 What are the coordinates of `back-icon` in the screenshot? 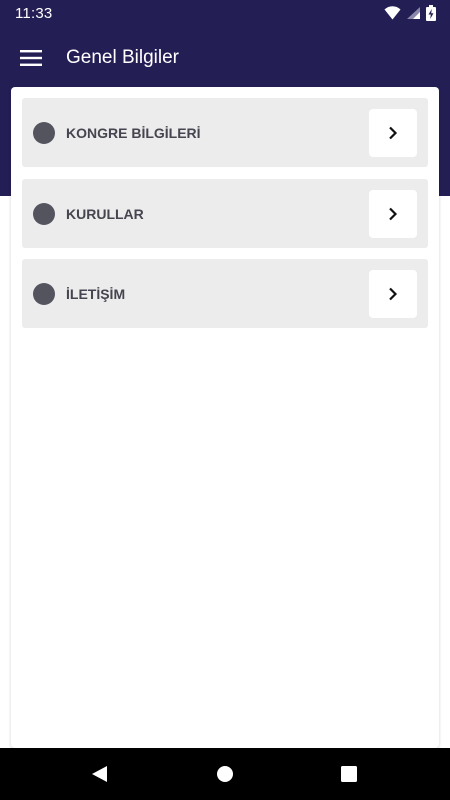 It's located at (99, 774).